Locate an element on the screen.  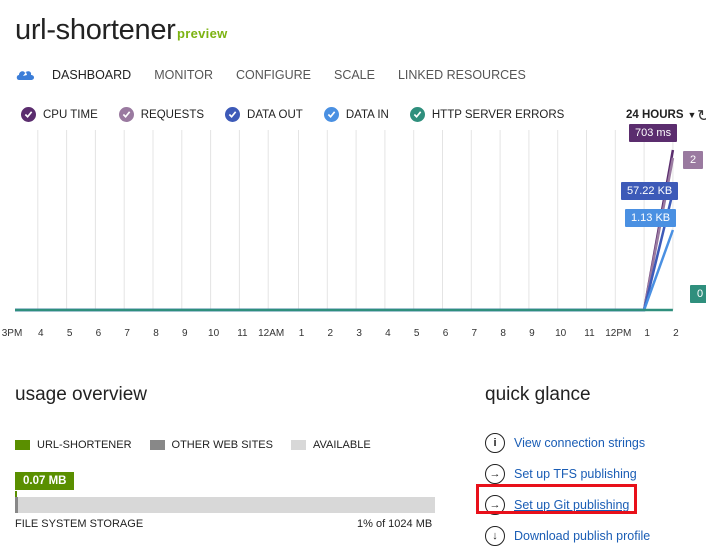
arrow-right-icon: → is located at coordinates (495, 473).